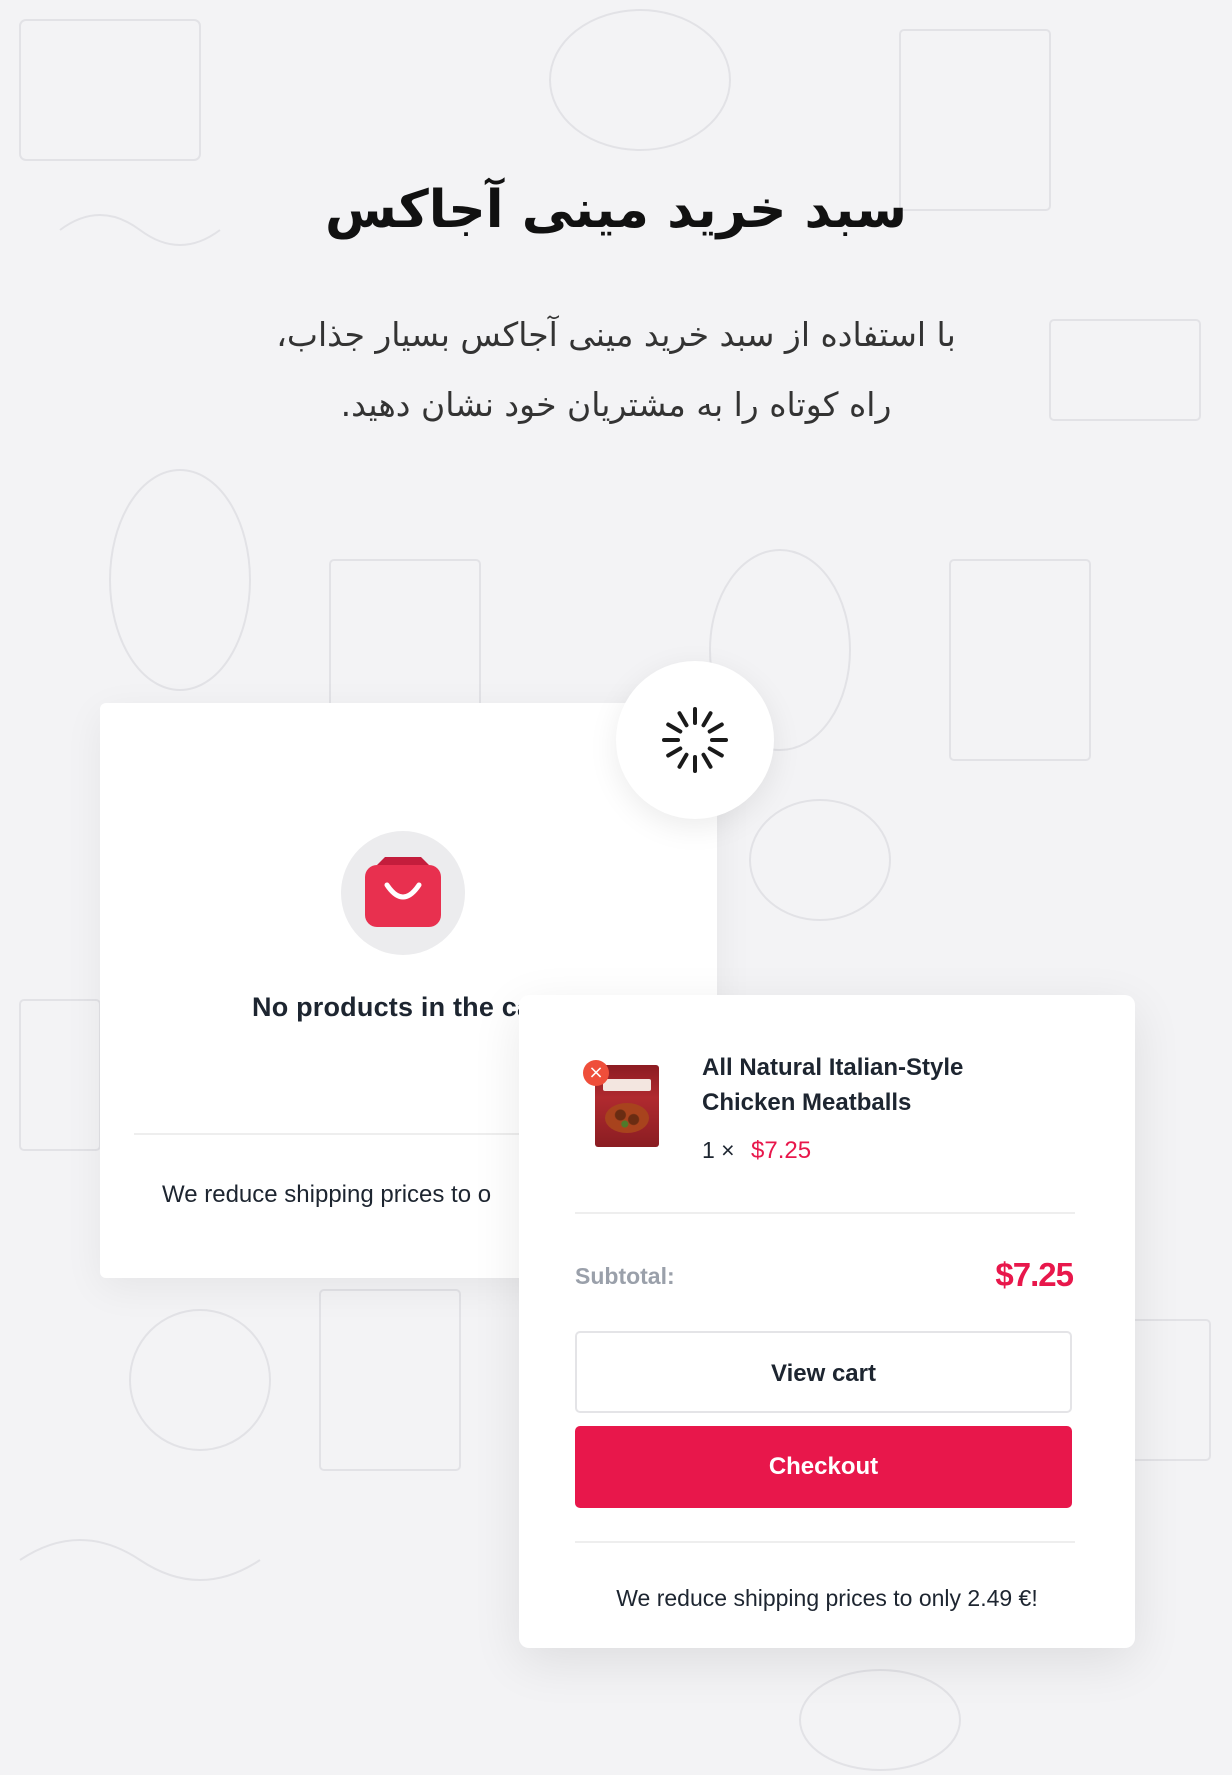 This screenshot has width=1232, height=1775. Describe the element at coordinates (806, 1102) in the screenshot. I see `product-name-line-2: Chicken Meatballs` at that location.